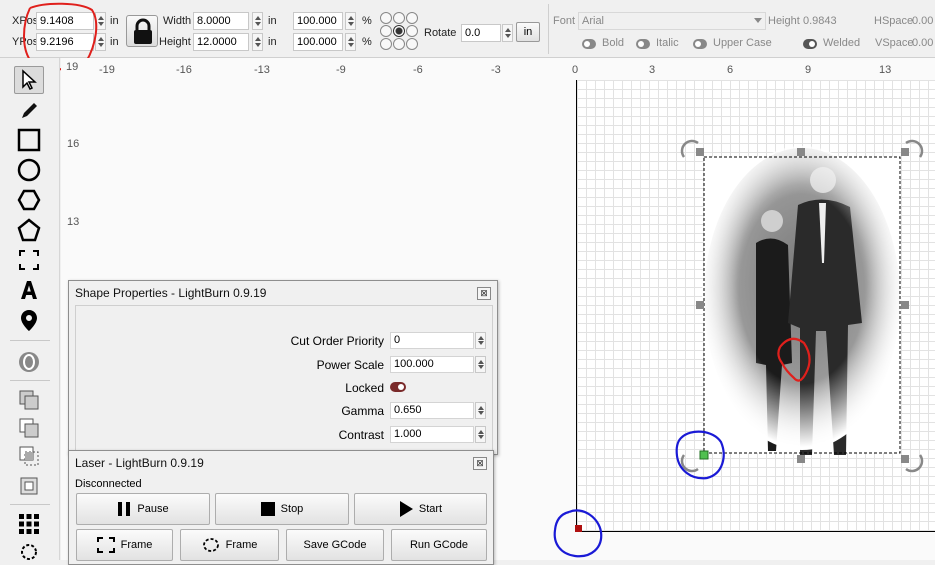 The width and height of the screenshot is (935, 565). Describe the element at coordinates (114, 21) in the screenshot. I see `xpos-unit: in` at that location.